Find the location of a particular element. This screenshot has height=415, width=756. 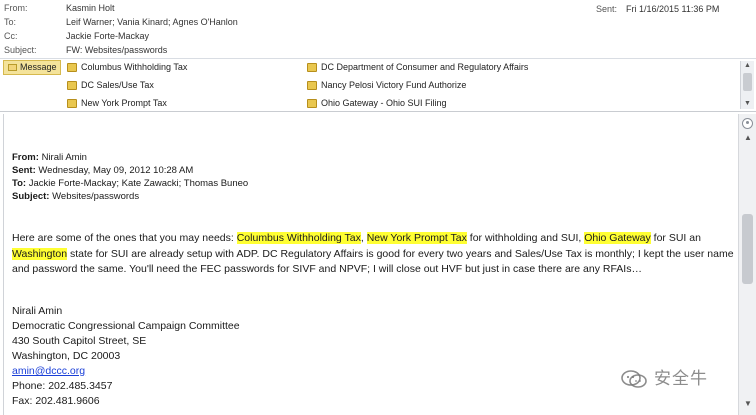

people-pane-icon is located at coordinates (747, 123).